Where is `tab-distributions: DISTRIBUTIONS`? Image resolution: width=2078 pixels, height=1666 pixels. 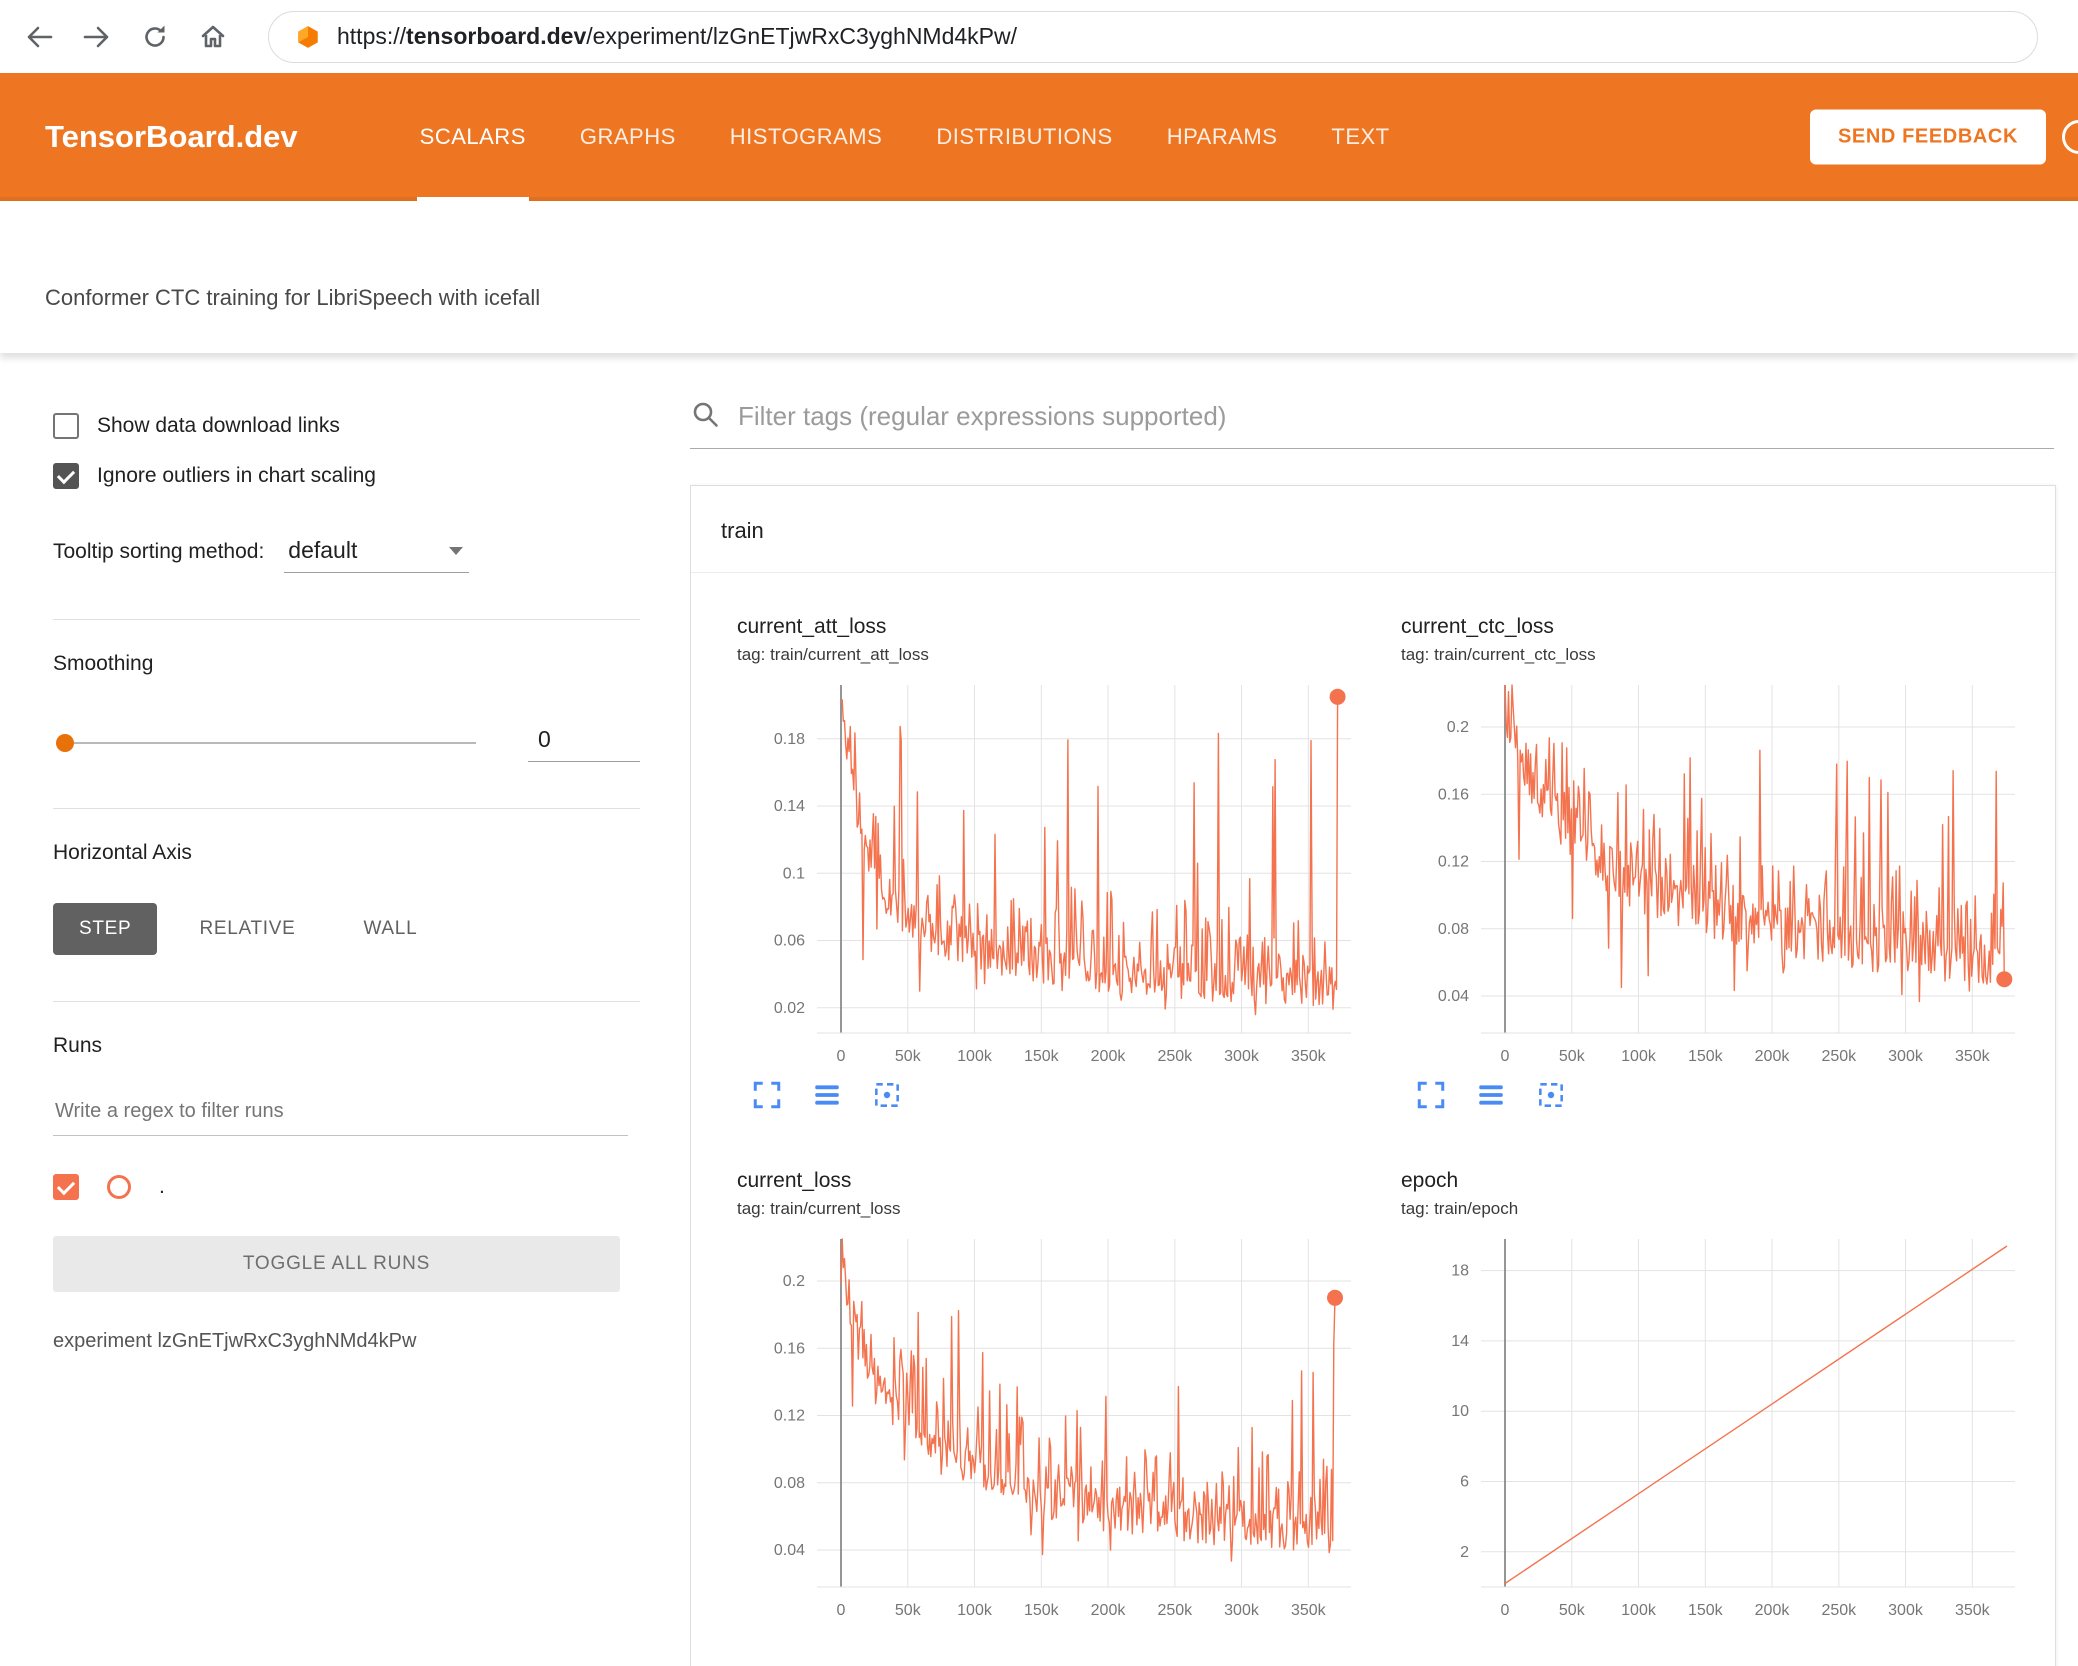
tab-distributions: DISTRIBUTIONS is located at coordinates (1024, 137).